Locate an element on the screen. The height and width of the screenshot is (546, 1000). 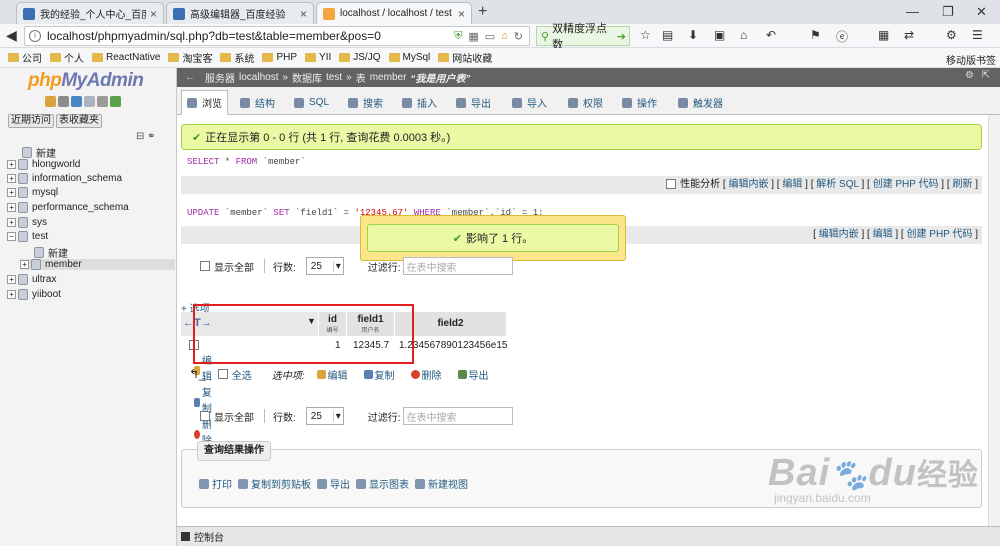
check-all-label: 全选 is located at coordinates (242, 374).